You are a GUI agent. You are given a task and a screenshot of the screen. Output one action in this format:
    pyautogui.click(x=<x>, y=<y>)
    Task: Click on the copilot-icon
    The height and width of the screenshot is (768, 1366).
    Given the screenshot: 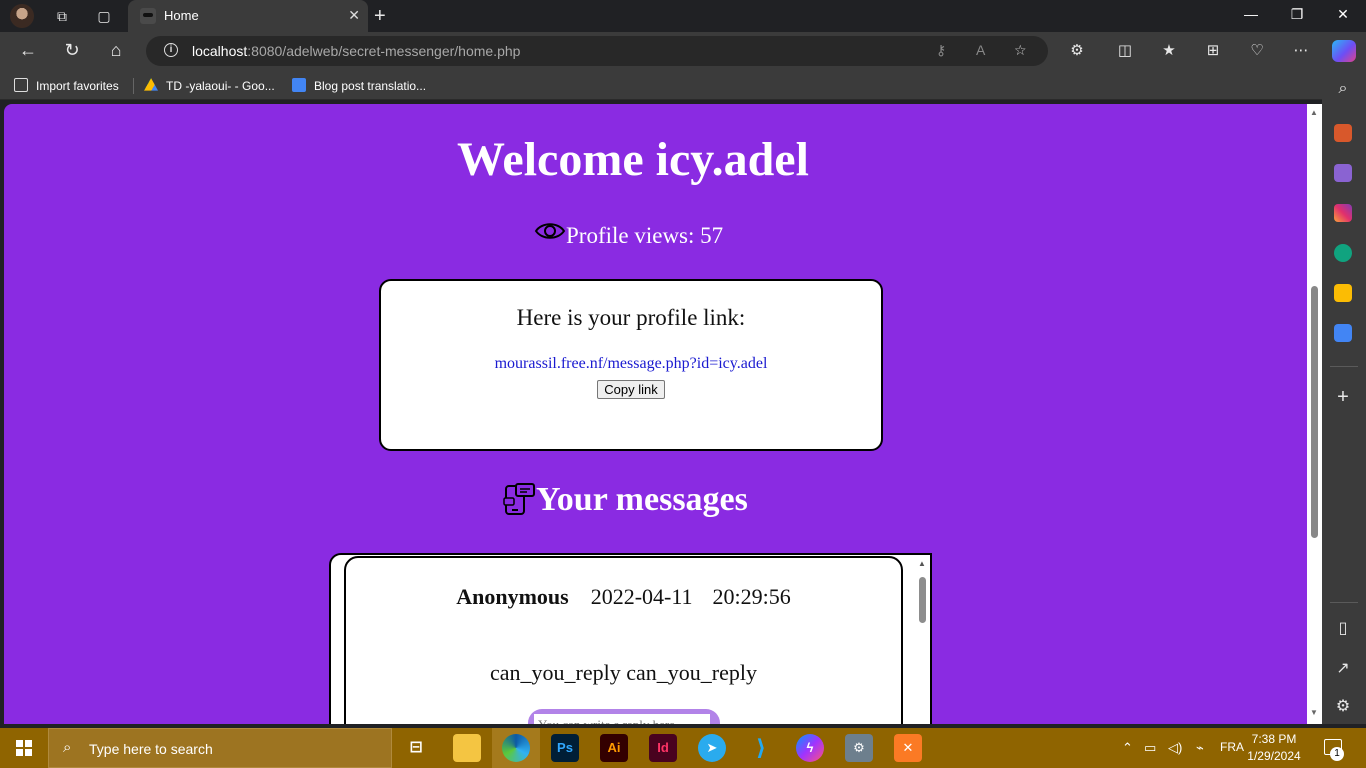 What is the action you would take?
    pyautogui.click(x=1344, y=51)
    